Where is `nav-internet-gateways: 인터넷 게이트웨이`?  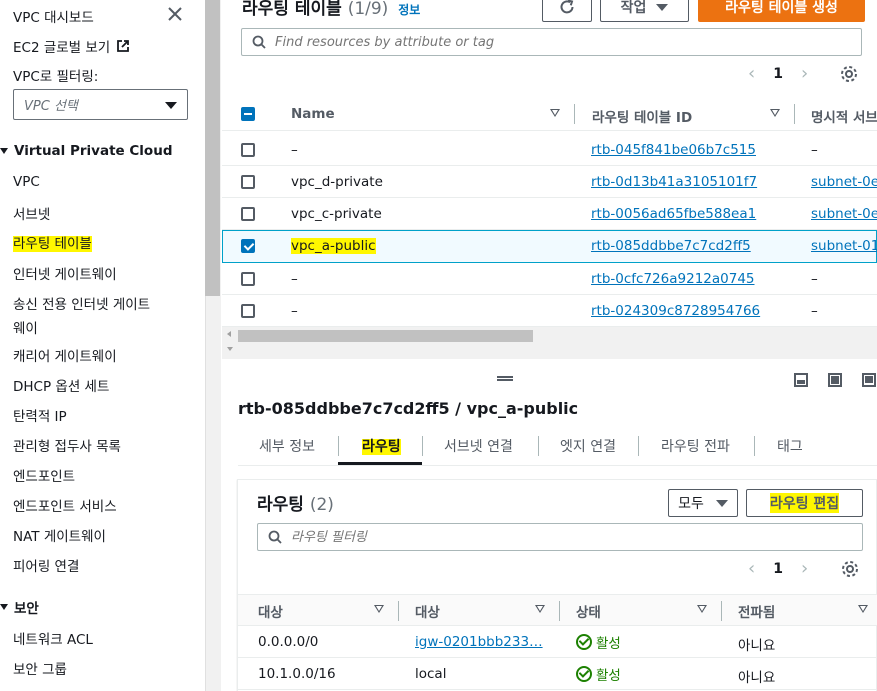
nav-internet-gateways: 인터넷 게이트웨이 is located at coordinates (65, 273).